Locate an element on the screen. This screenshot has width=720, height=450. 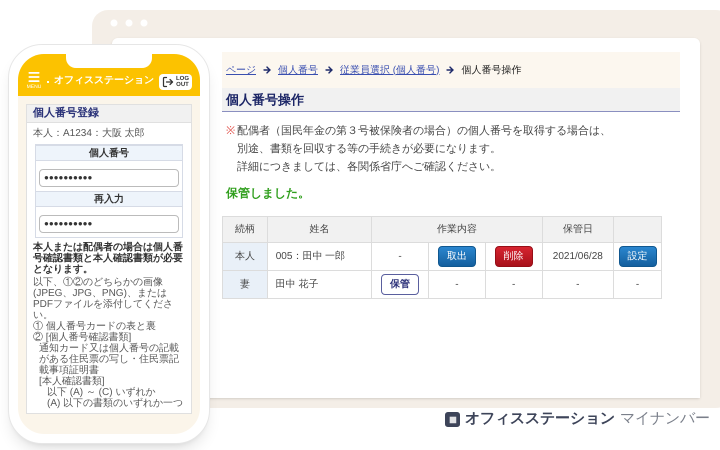
breadcrumb-link: 従業員選択 (個人番号) is located at coordinates (390, 70).